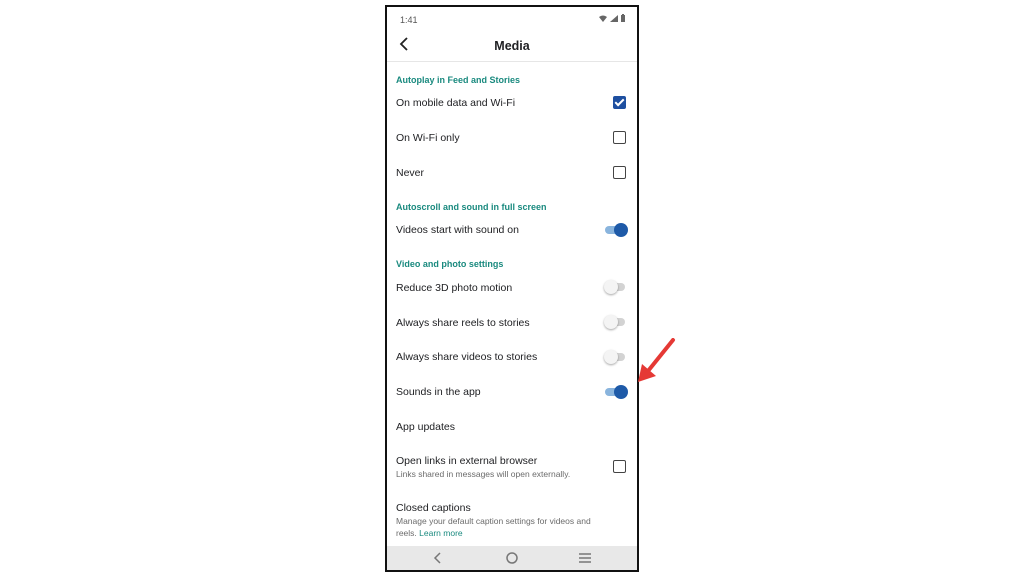  What do you see at coordinates (619, 172) in the screenshot?
I see `autoplay-never-checkbox` at bounding box center [619, 172].